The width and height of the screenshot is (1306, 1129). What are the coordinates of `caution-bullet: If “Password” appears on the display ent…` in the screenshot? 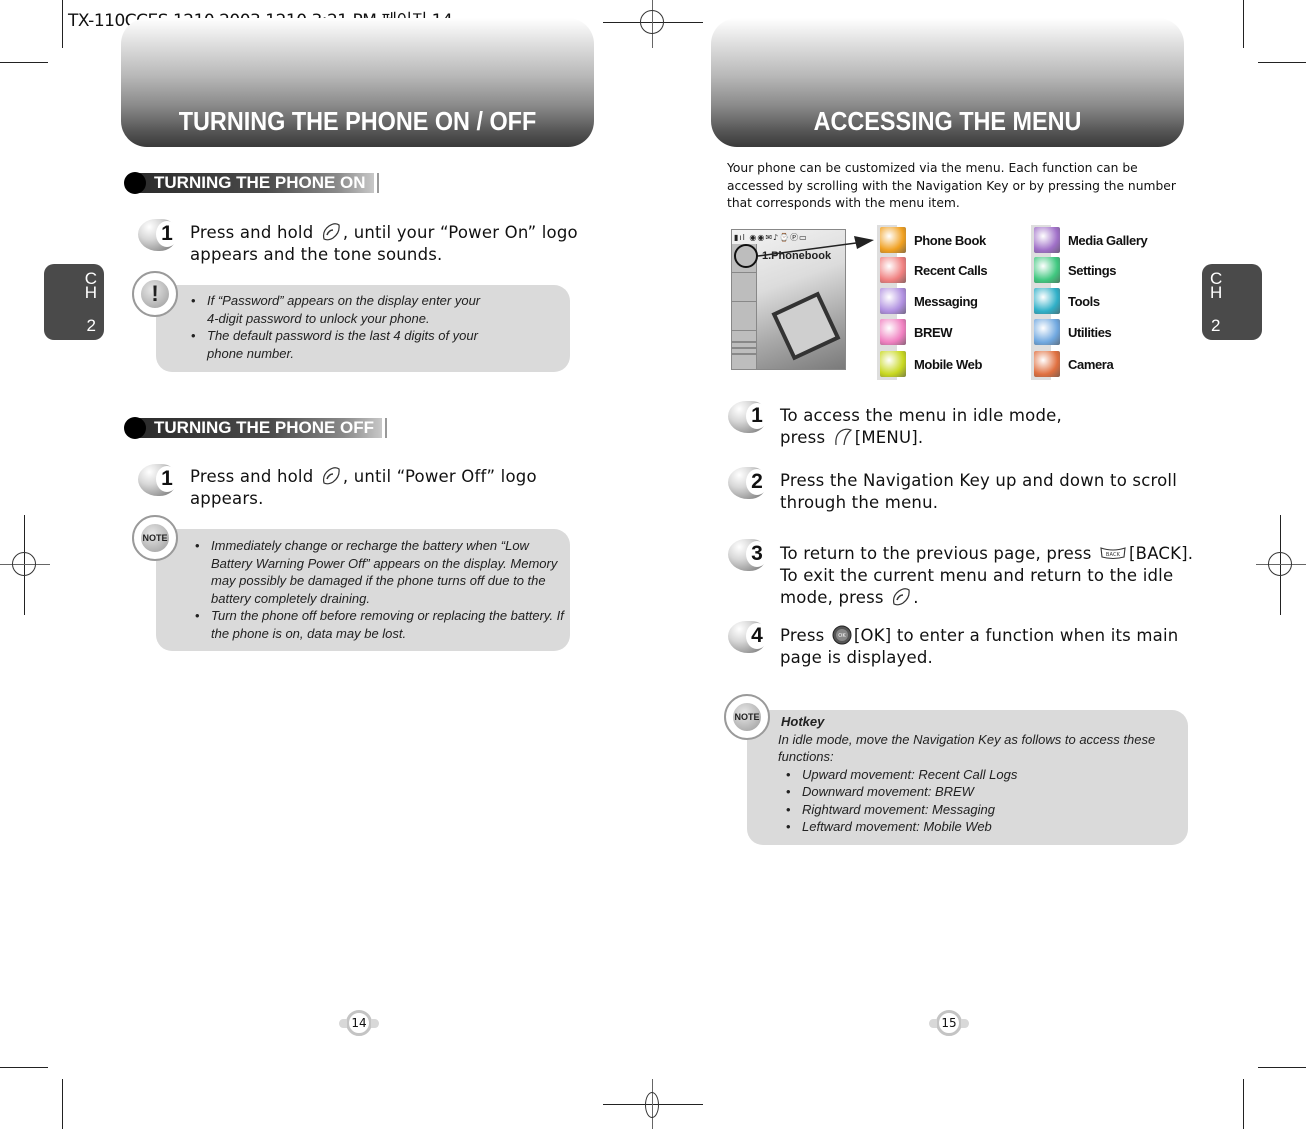 It's located at (341, 309).